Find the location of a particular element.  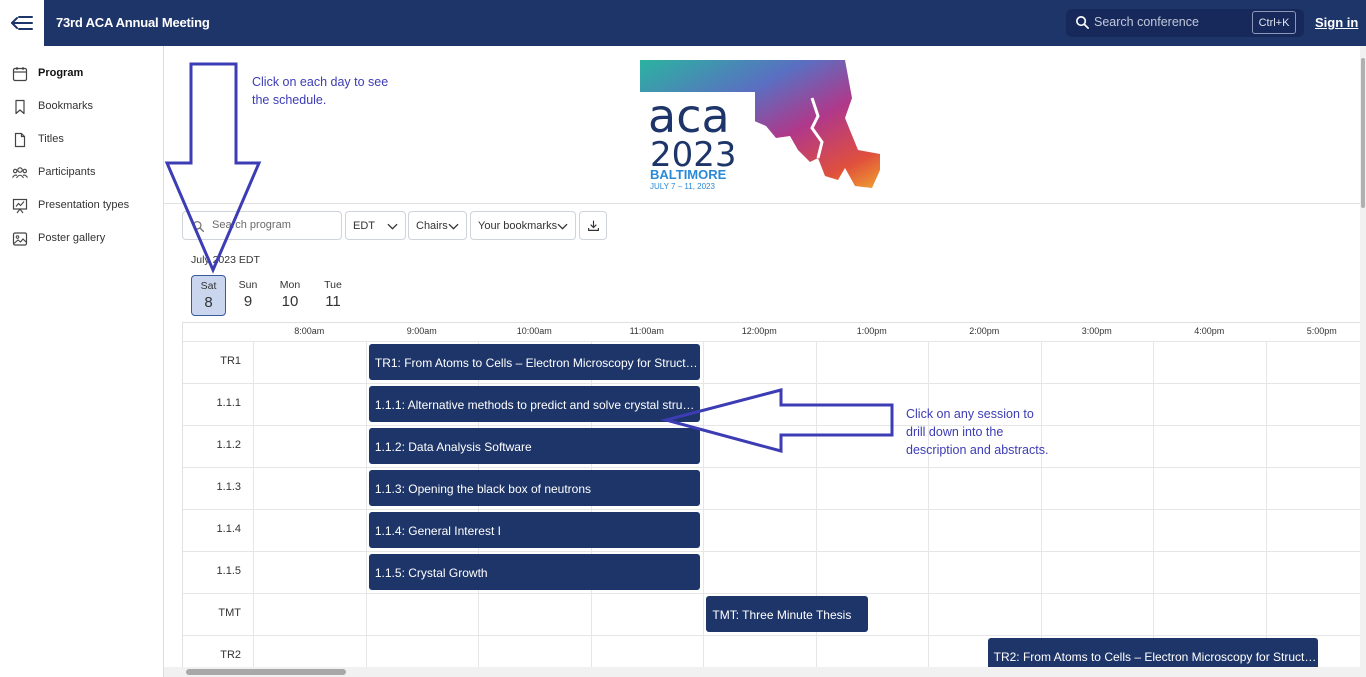

time-header: 1:00pm is located at coordinates (871, 331).